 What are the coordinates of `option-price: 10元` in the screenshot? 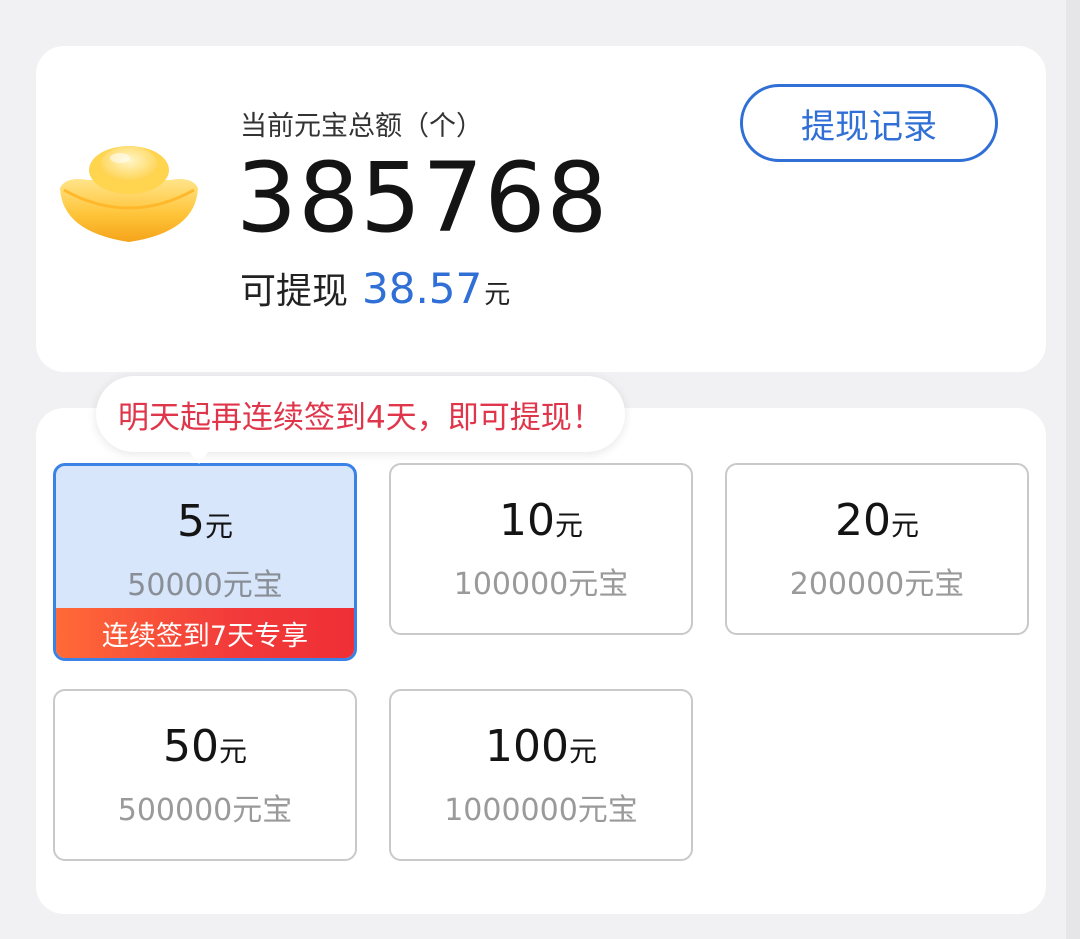 It's located at (541, 520).